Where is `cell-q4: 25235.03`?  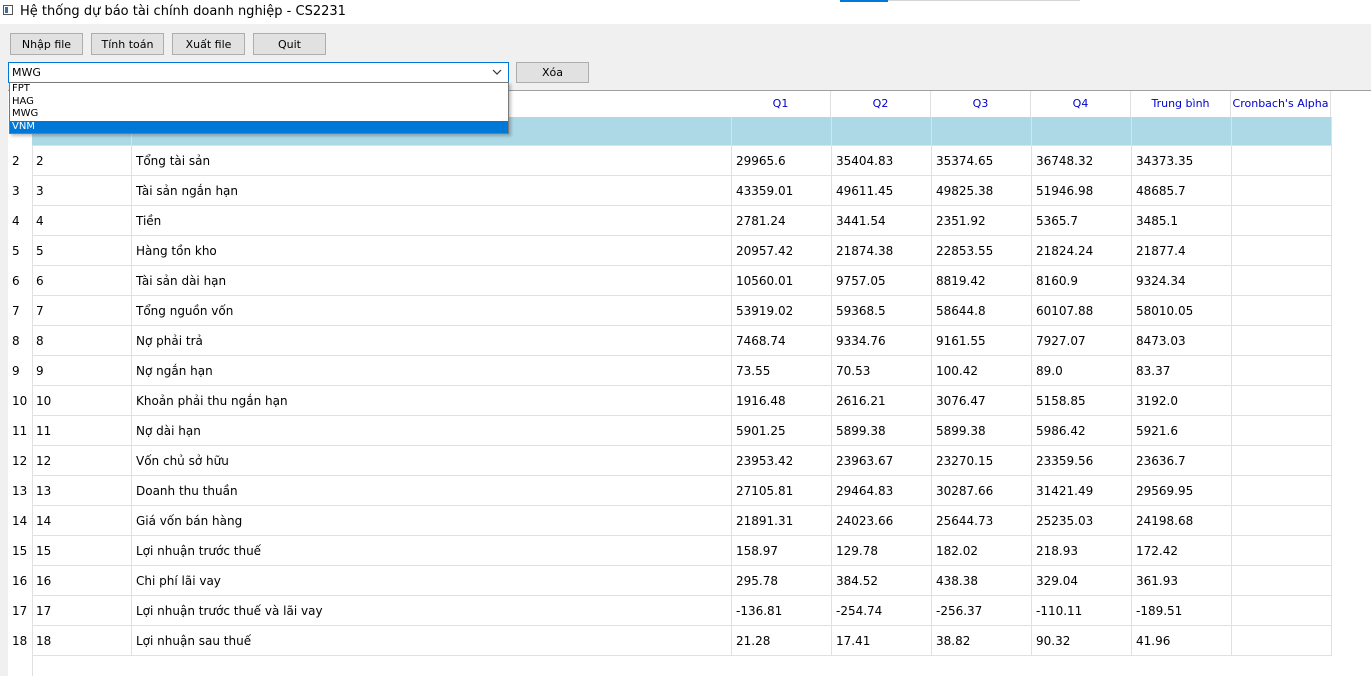
cell-q4: 25235.03 is located at coordinates (1082, 521).